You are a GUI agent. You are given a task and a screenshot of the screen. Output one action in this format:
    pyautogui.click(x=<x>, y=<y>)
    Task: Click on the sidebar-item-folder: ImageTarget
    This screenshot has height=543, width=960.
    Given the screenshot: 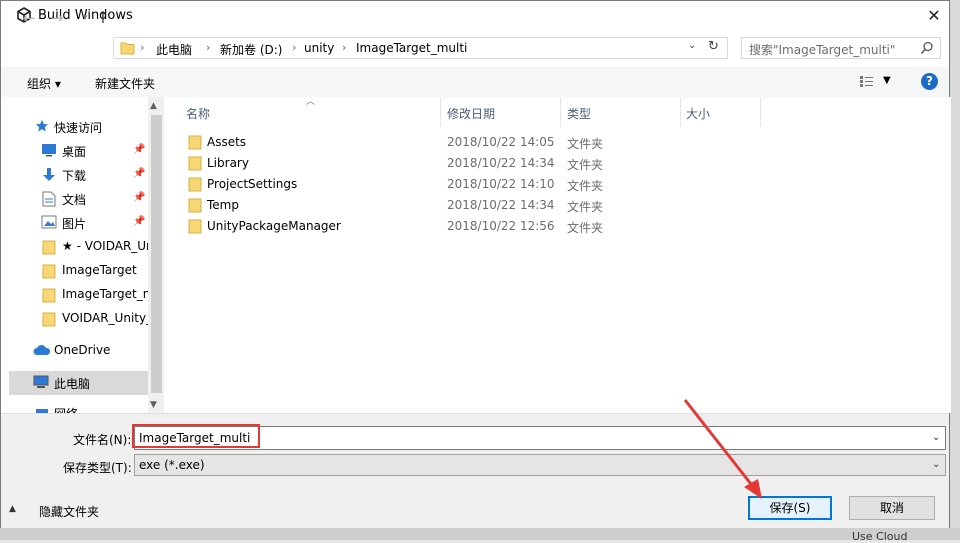 What is the action you would take?
    pyautogui.click(x=74, y=271)
    